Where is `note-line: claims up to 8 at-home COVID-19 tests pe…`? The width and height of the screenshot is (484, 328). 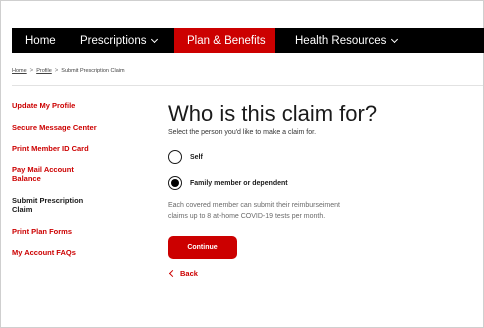
note-line: claims up to 8 at-home COVID-19 tests pe… is located at coordinates (247, 216).